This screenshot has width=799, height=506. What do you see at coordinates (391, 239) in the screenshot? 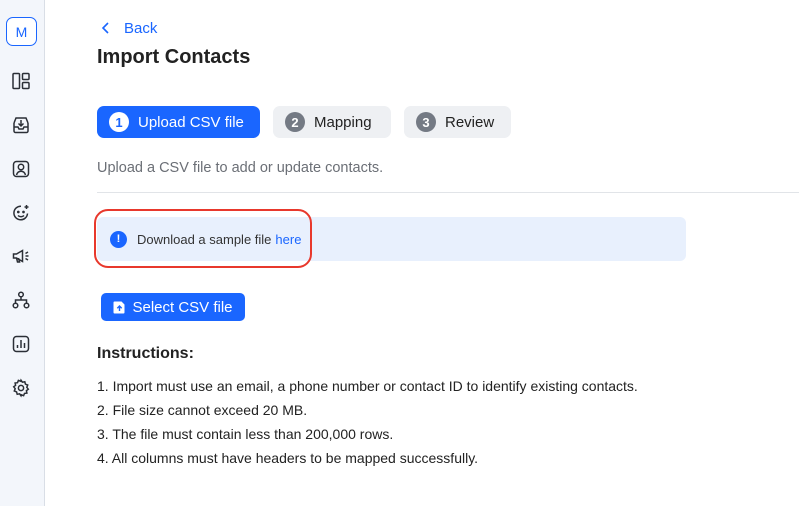
I see `sample-file-banner: ! Download a sample file here` at bounding box center [391, 239].